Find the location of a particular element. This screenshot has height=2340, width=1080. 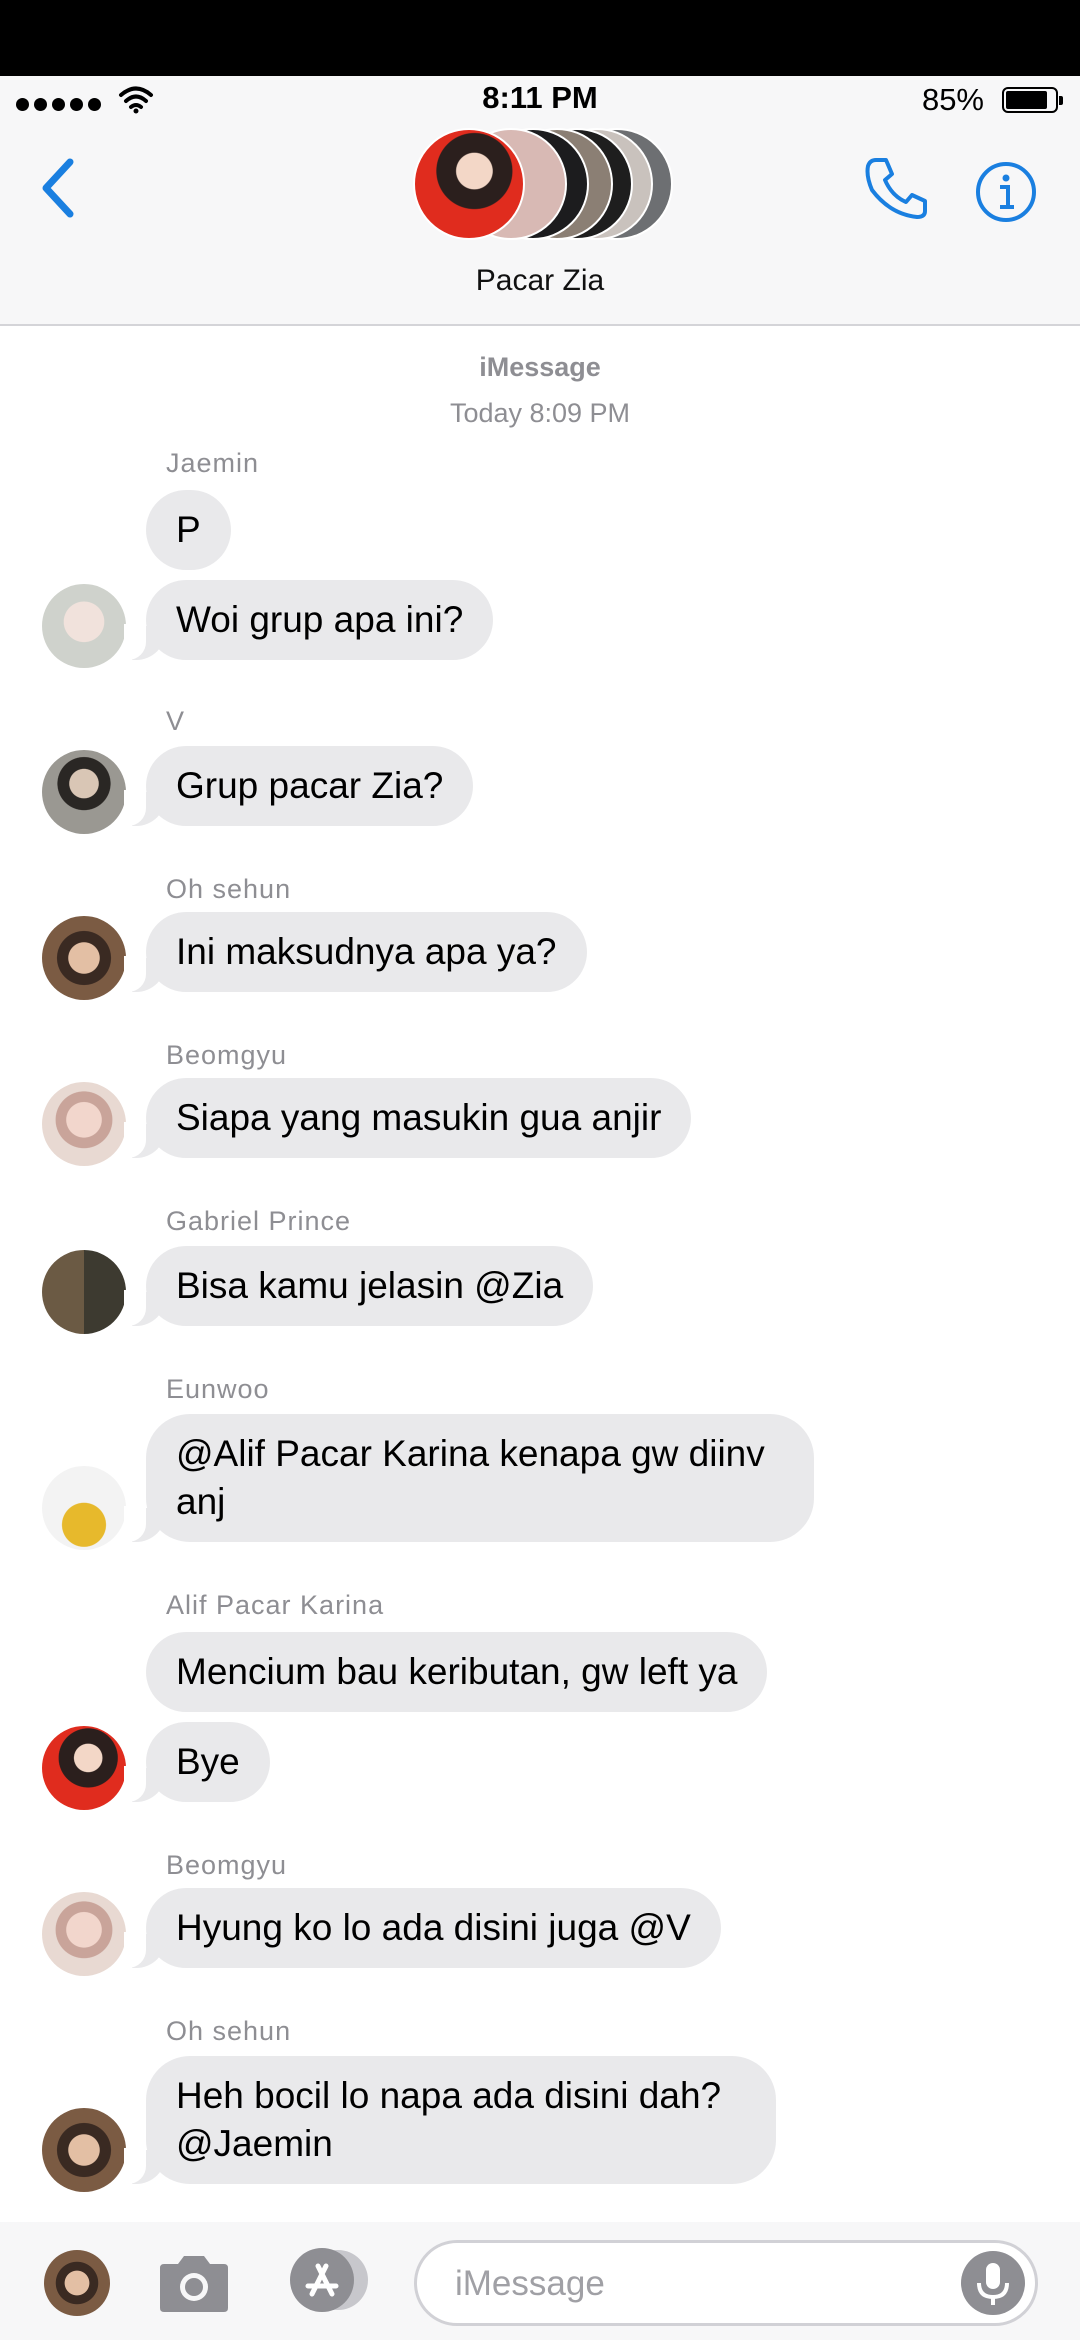

message-input-field is located at coordinates (695, 2284).